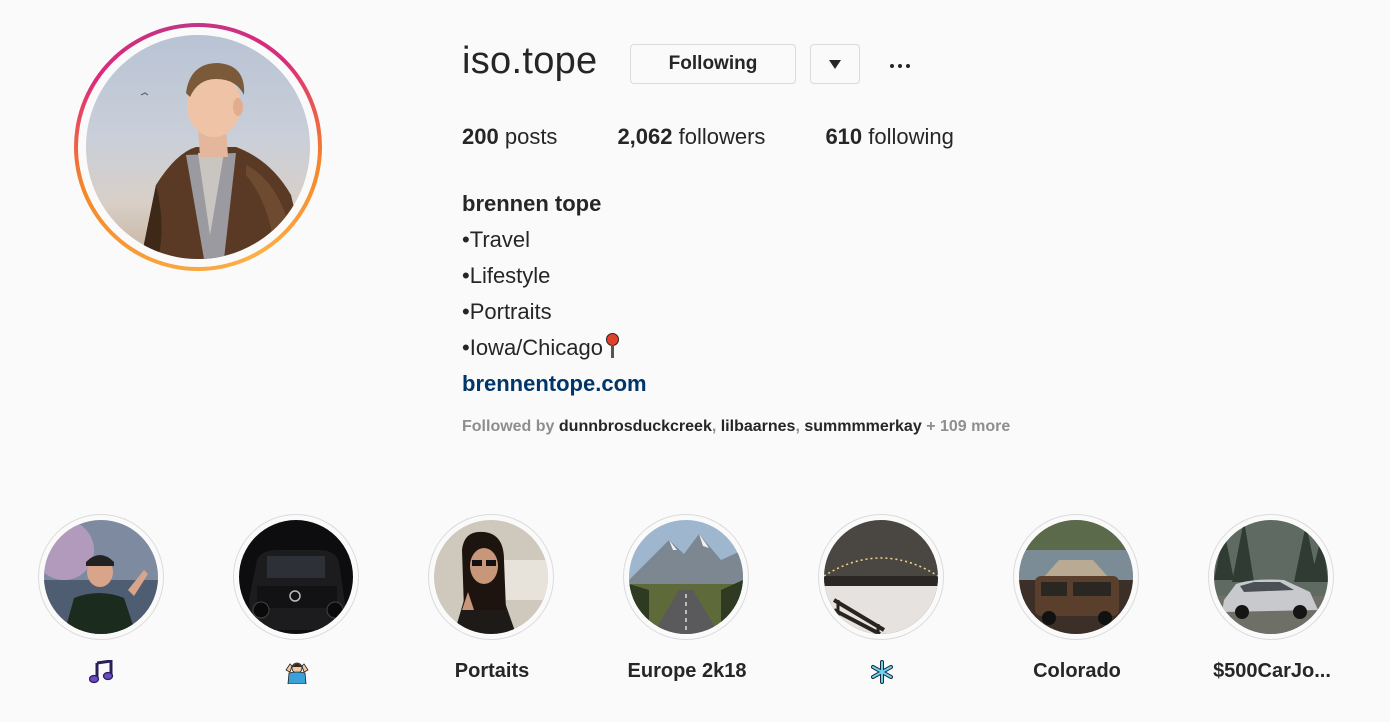  I want to click on followed-by-account: lilbaarnes, so click(758, 426).